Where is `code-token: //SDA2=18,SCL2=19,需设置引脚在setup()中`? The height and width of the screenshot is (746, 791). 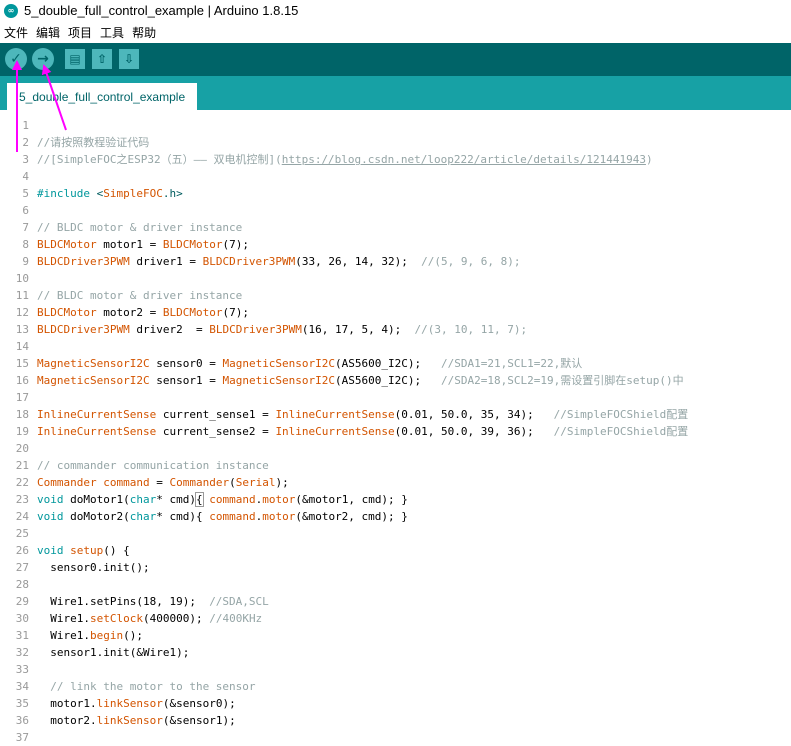
code-token: //SDA2=18,SCL2=19,需设置引脚在setup()中 is located at coordinates (562, 380).